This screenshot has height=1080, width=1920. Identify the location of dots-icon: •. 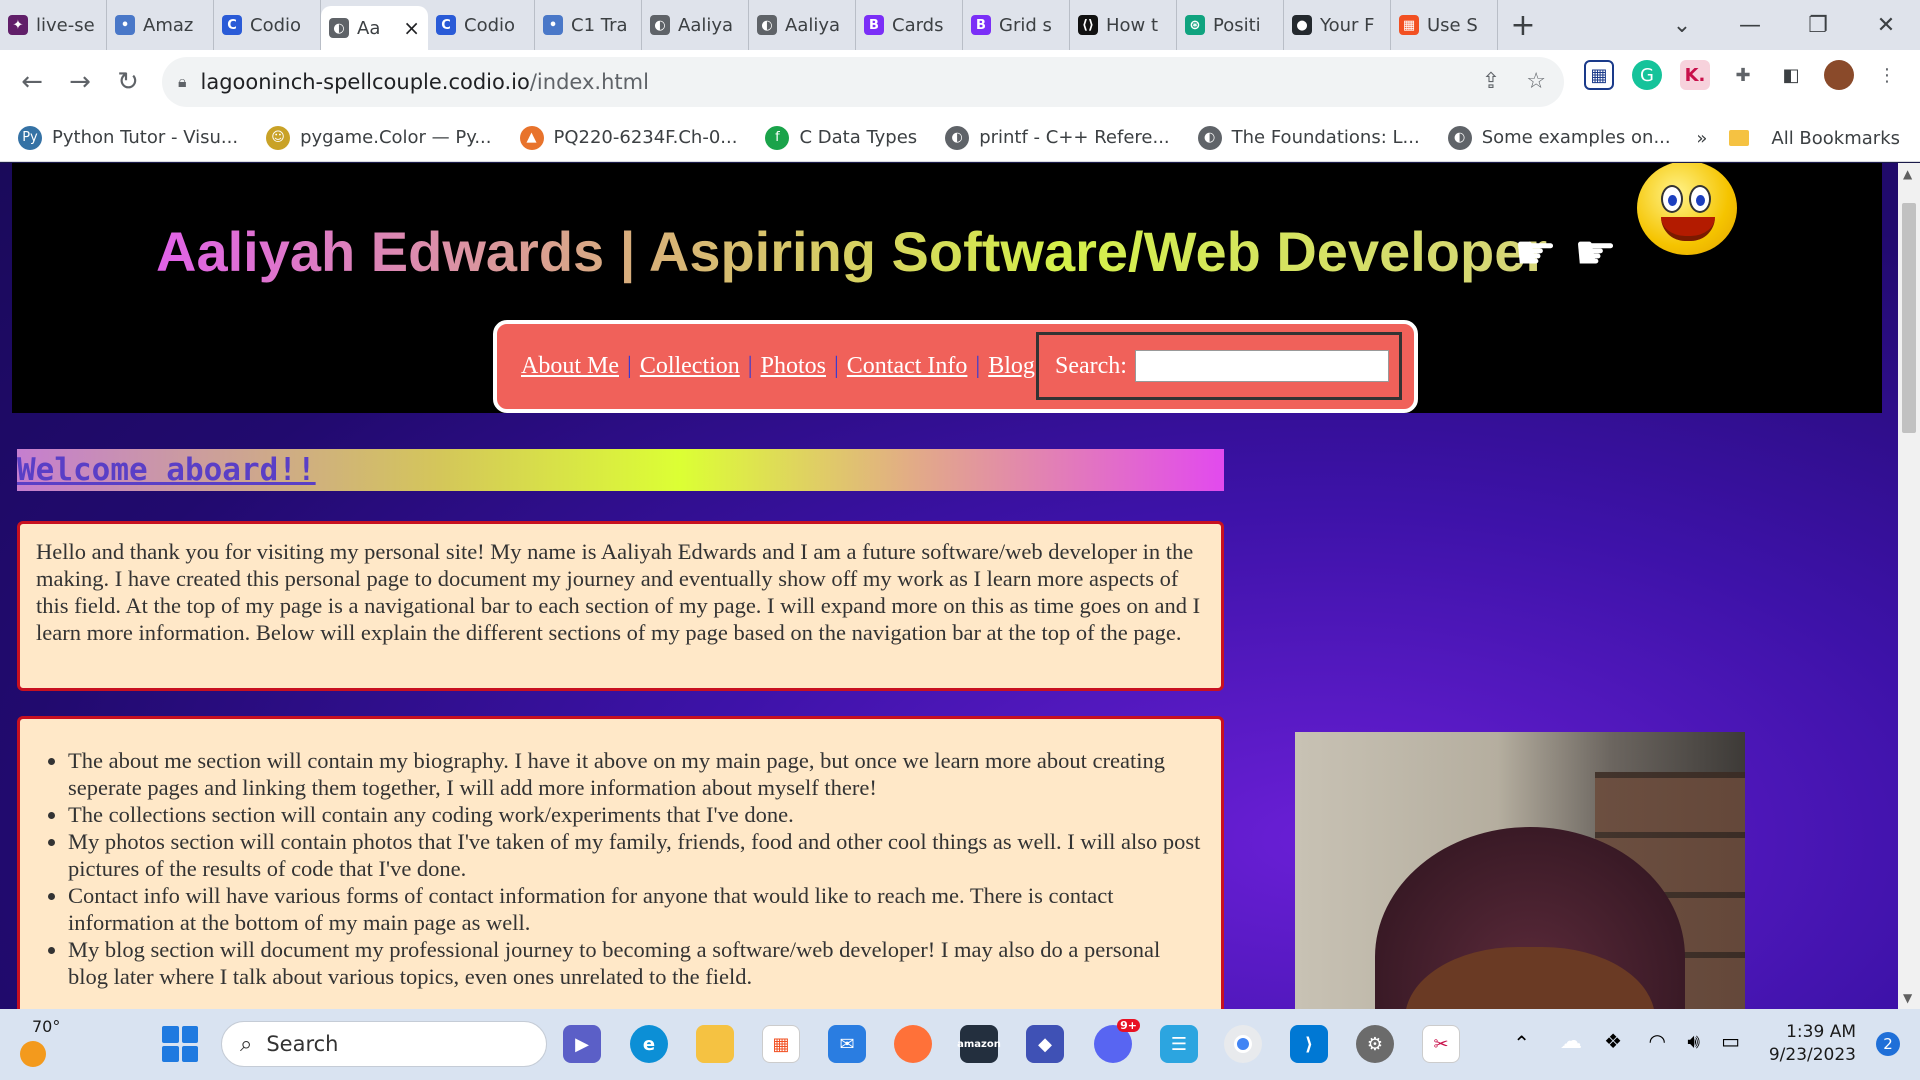
(553, 25).